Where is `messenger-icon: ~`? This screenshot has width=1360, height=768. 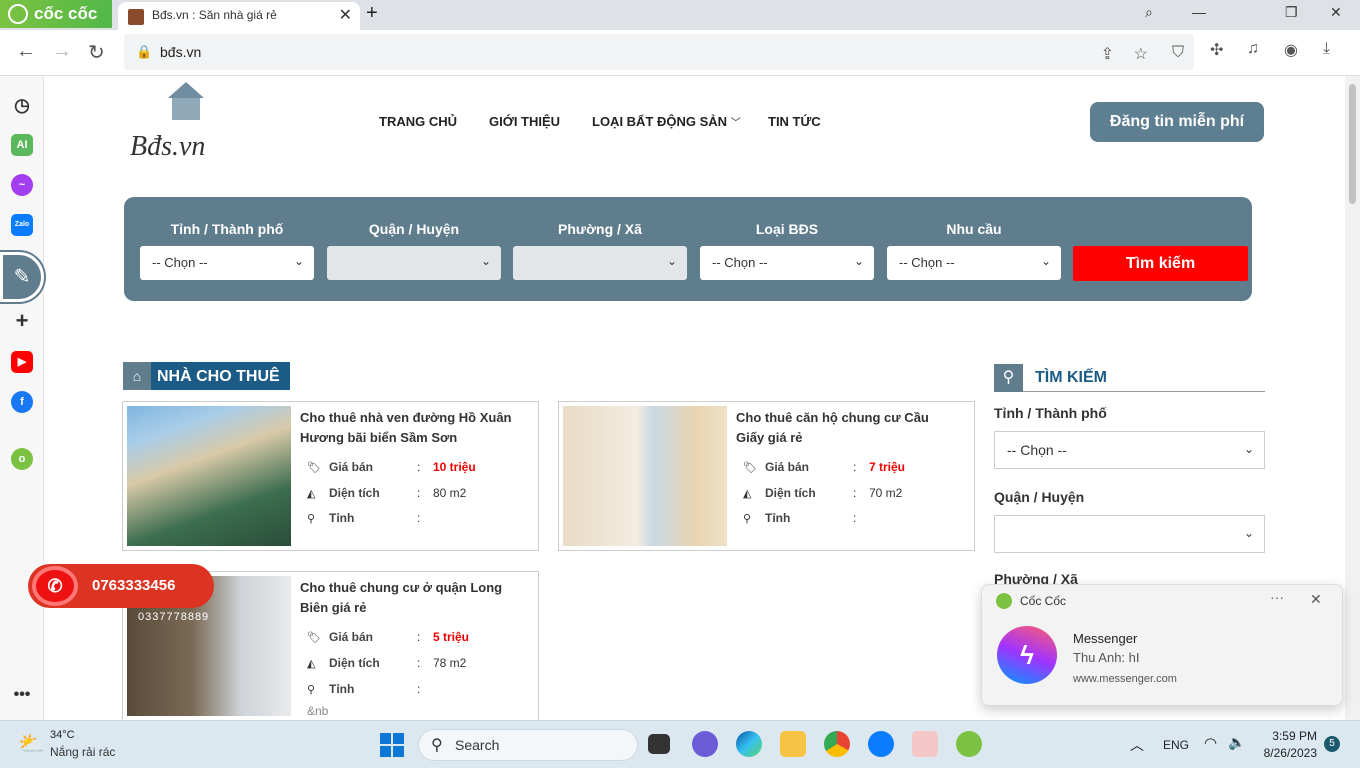
messenger-icon: ~ is located at coordinates (22, 185).